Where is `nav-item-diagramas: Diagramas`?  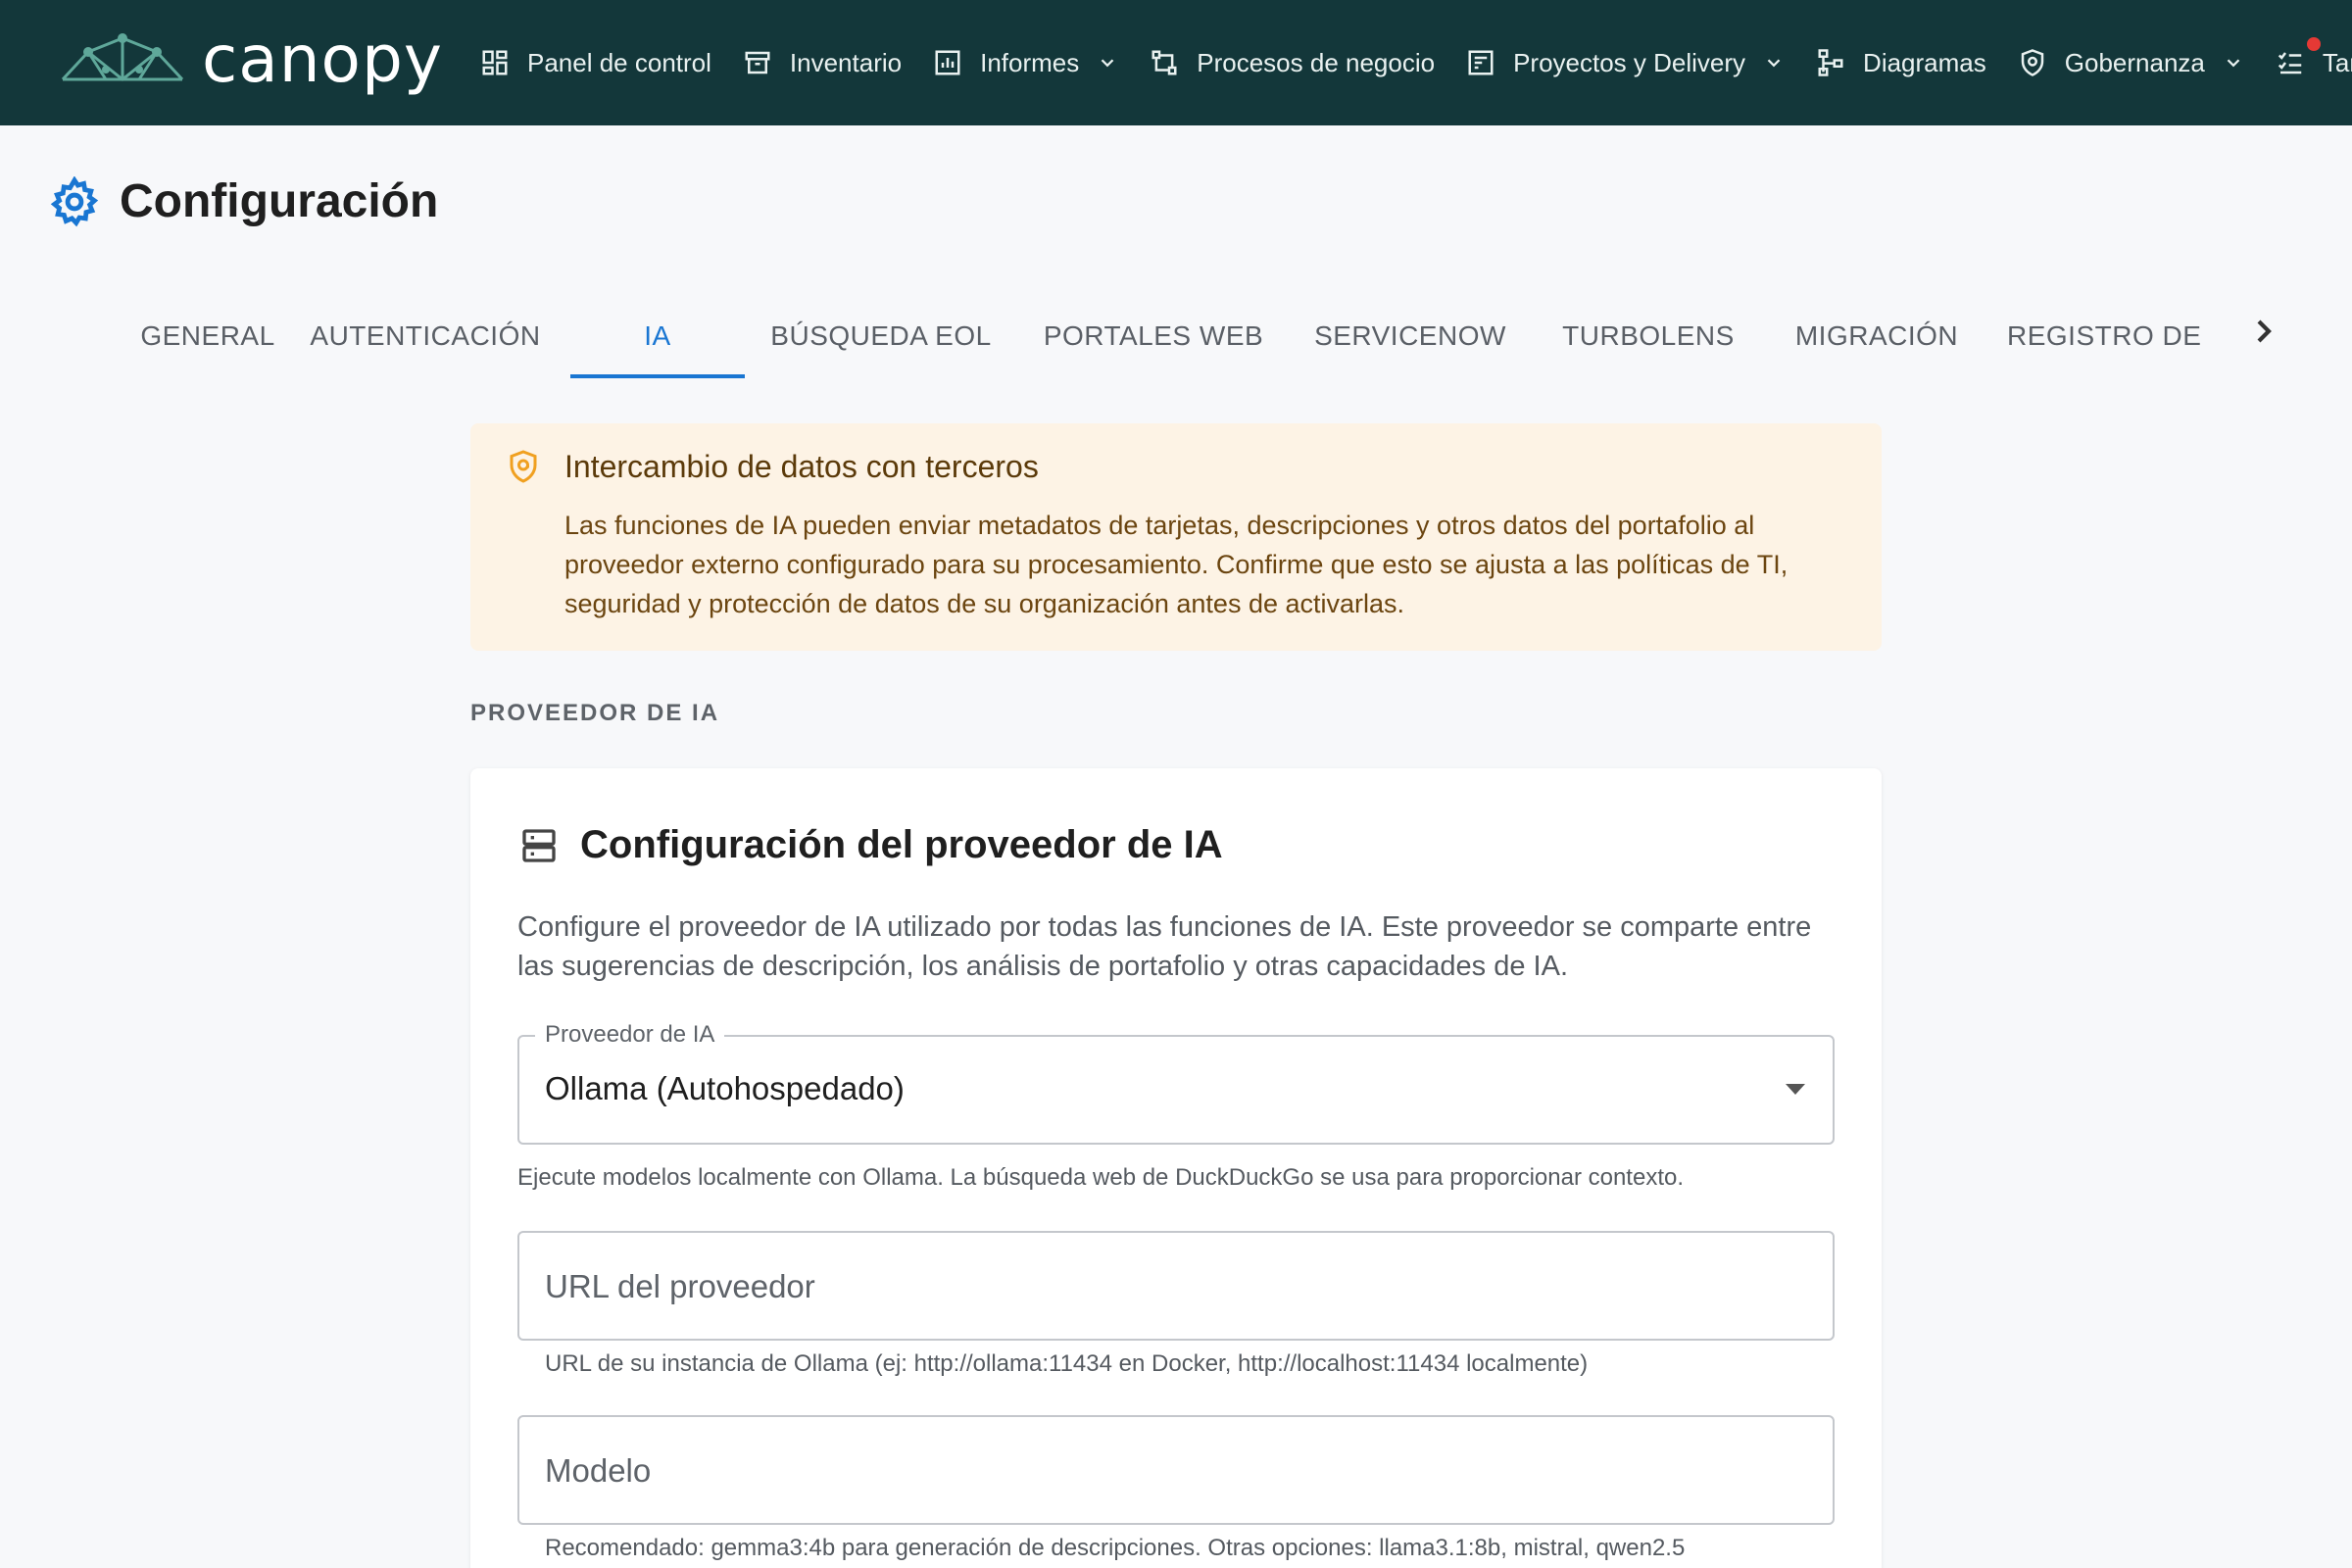 nav-item-diagramas: Diagramas is located at coordinates (1901, 62).